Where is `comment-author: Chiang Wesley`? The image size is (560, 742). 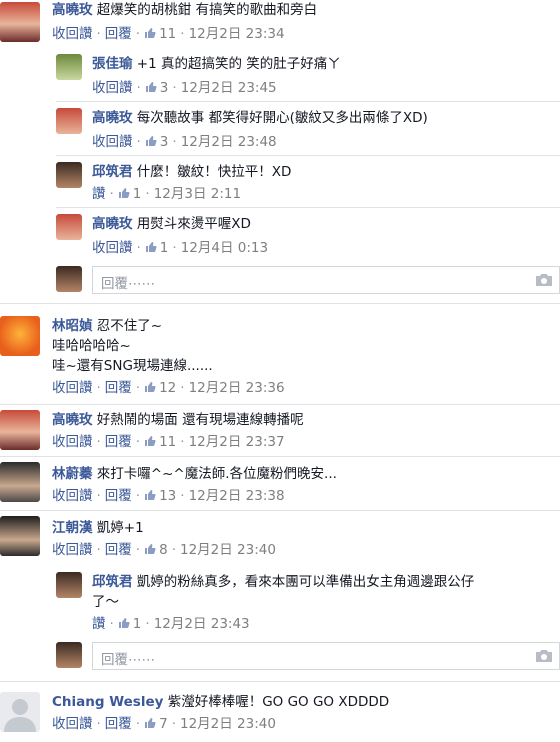
comment-author: Chiang Wesley is located at coordinates (107, 702).